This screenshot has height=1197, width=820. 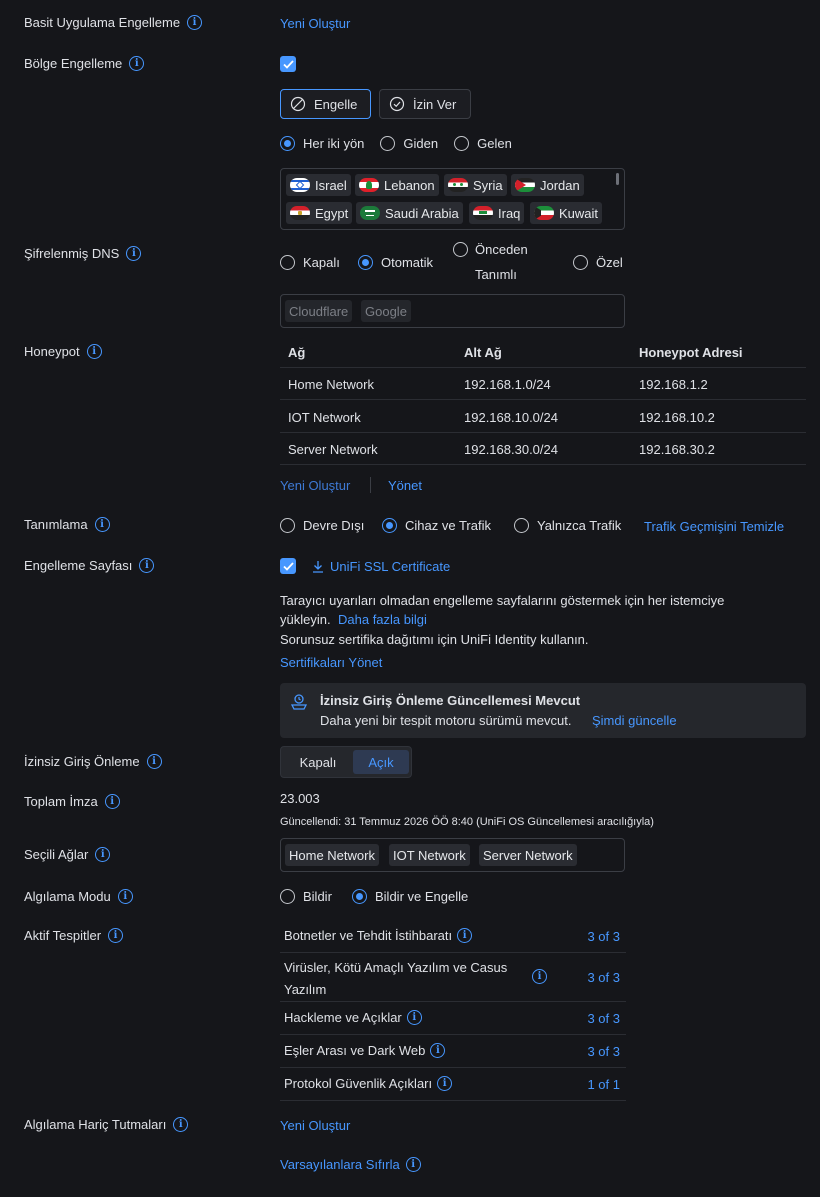 What do you see at coordinates (382, 619) in the screenshot?
I see `learn-more-link: Daha fazla bilgi` at bounding box center [382, 619].